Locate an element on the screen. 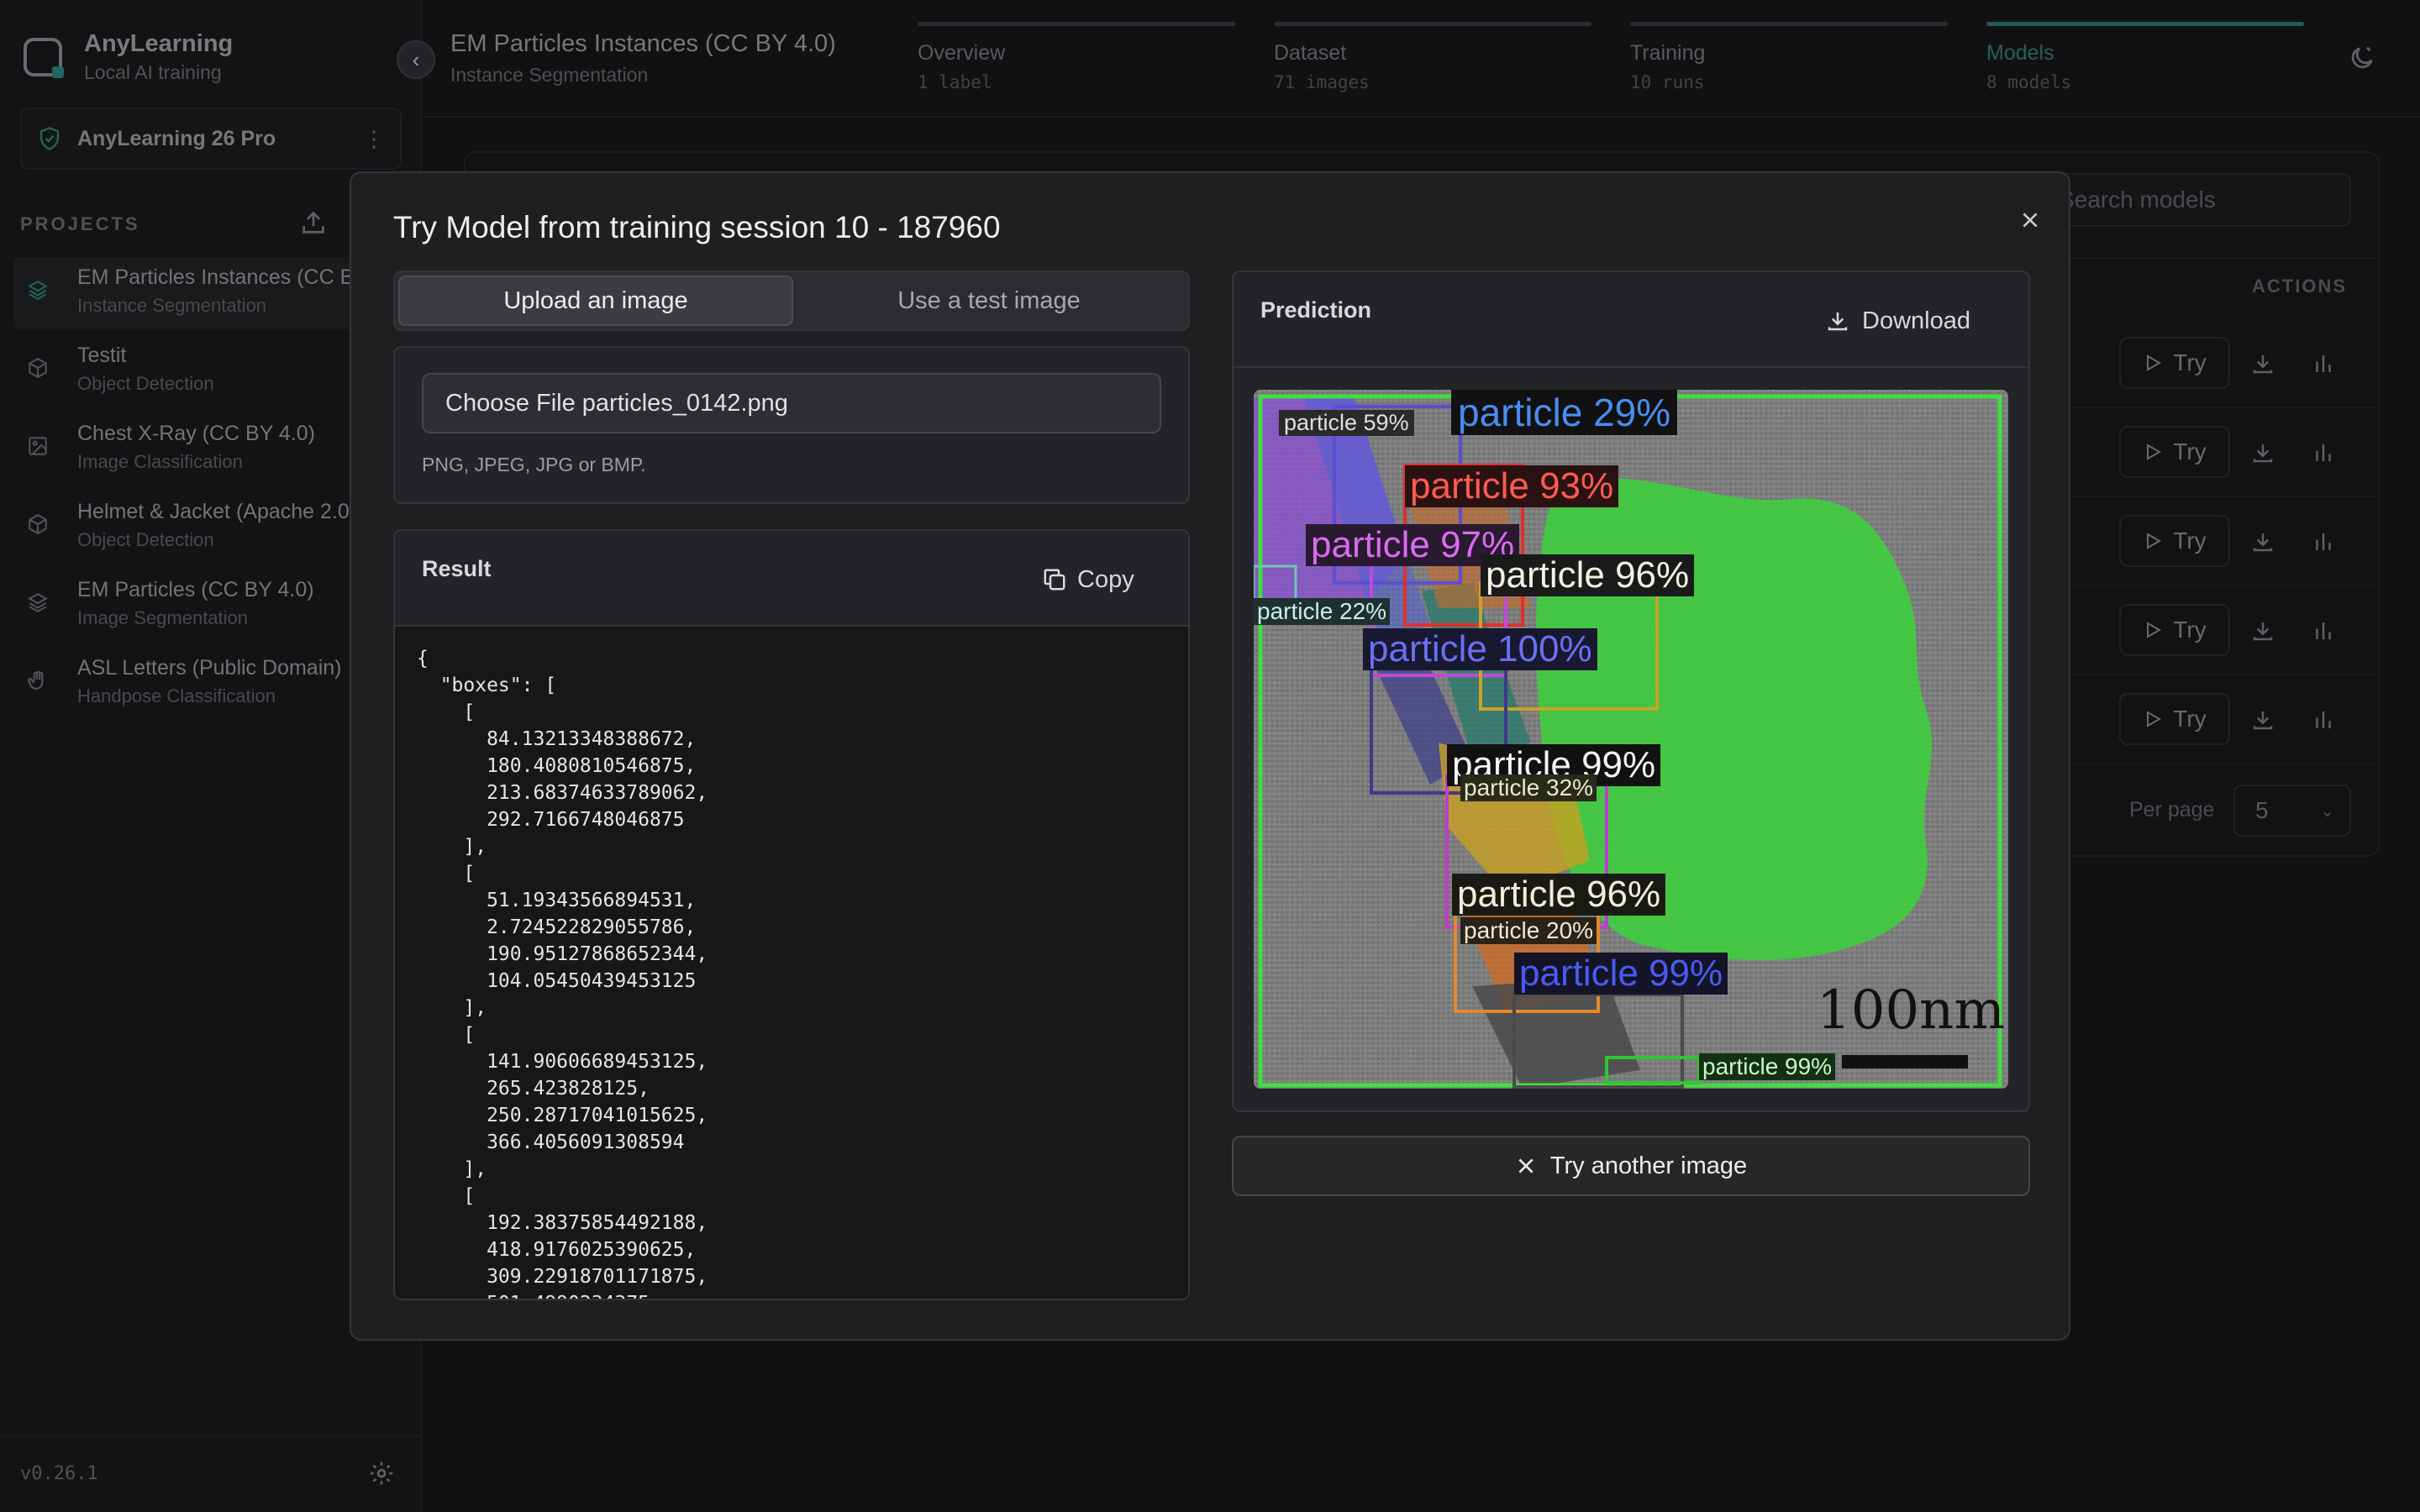 Image resolution: width=2420 pixels, height=1512 pixels. detection-label: particle 93% is located at coordinates (1512, 486).